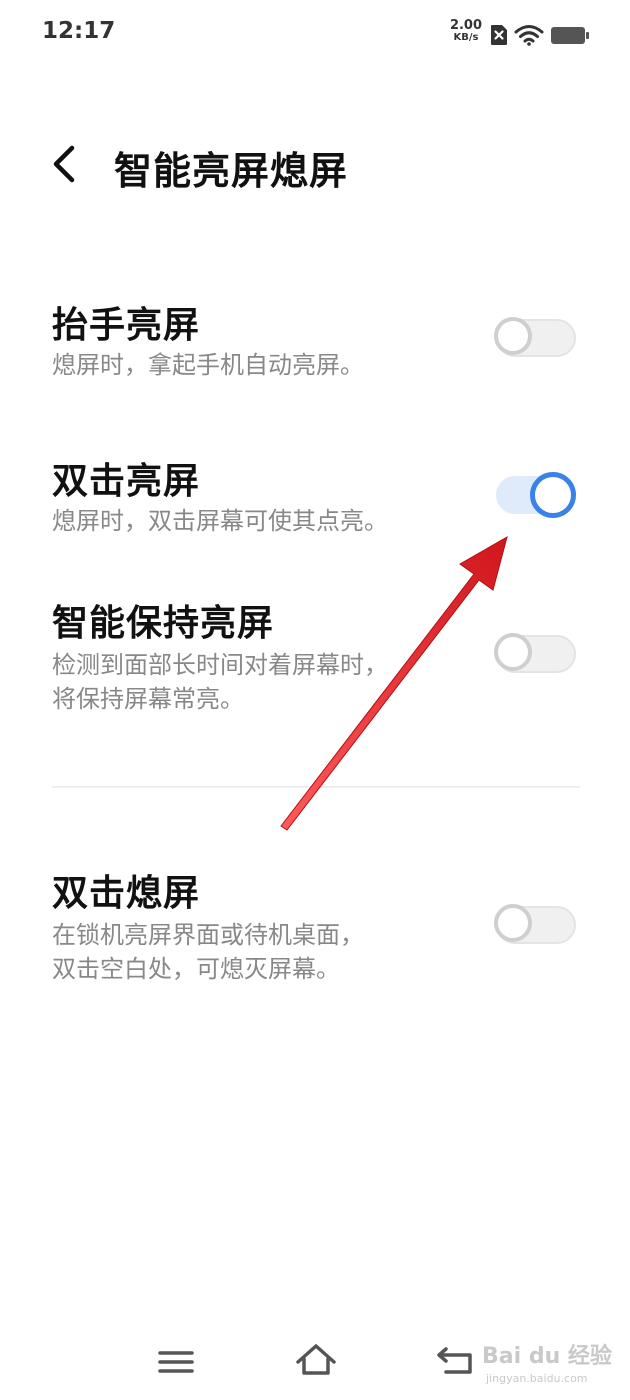 The image size is (630, 1400). I want to click on setting-description-line: 双击空白处，可熄灭屏幕。, so click(196, 969).